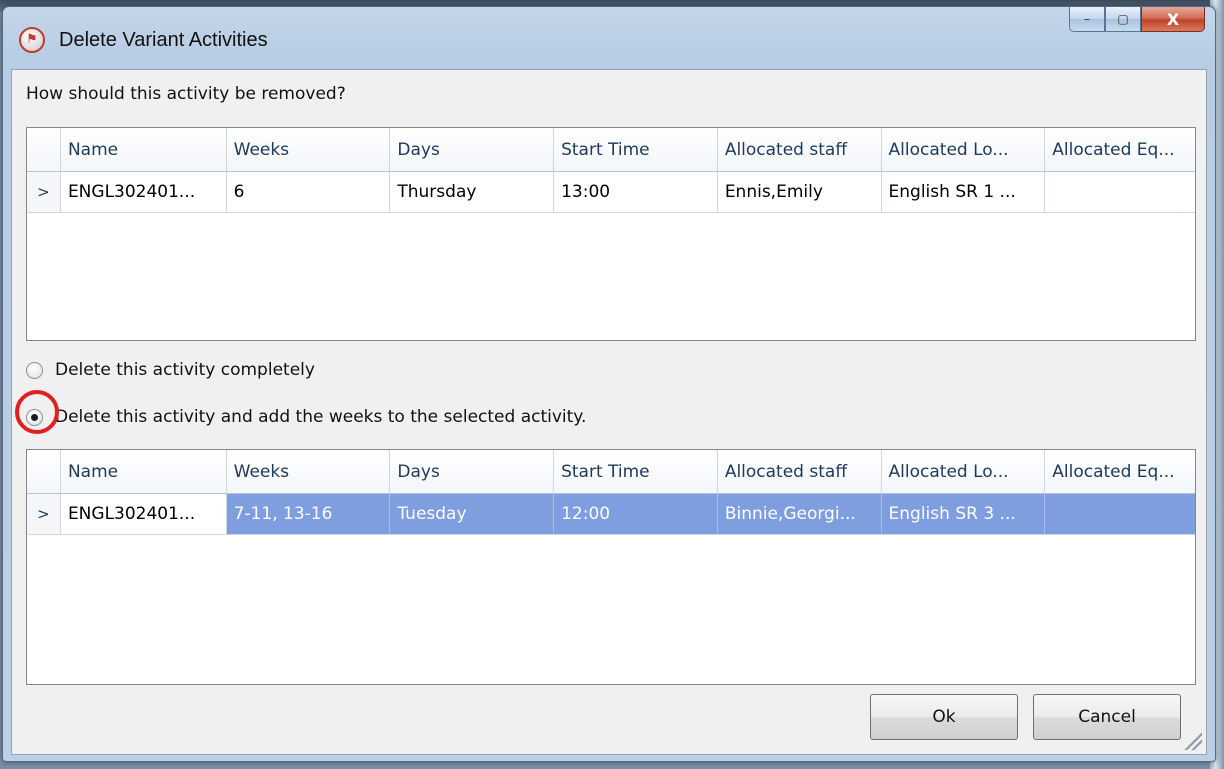  I want to click on app-icon: ⚑, so click(32, 40).